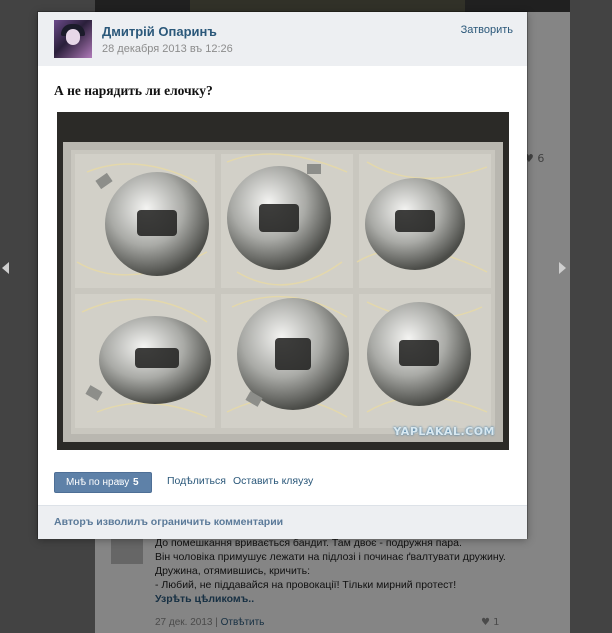 This screenshot has width=612, height=633. Describe the element at coordinates (487, 30) in the screenshot. I see `close-button: Затворить` at that location.